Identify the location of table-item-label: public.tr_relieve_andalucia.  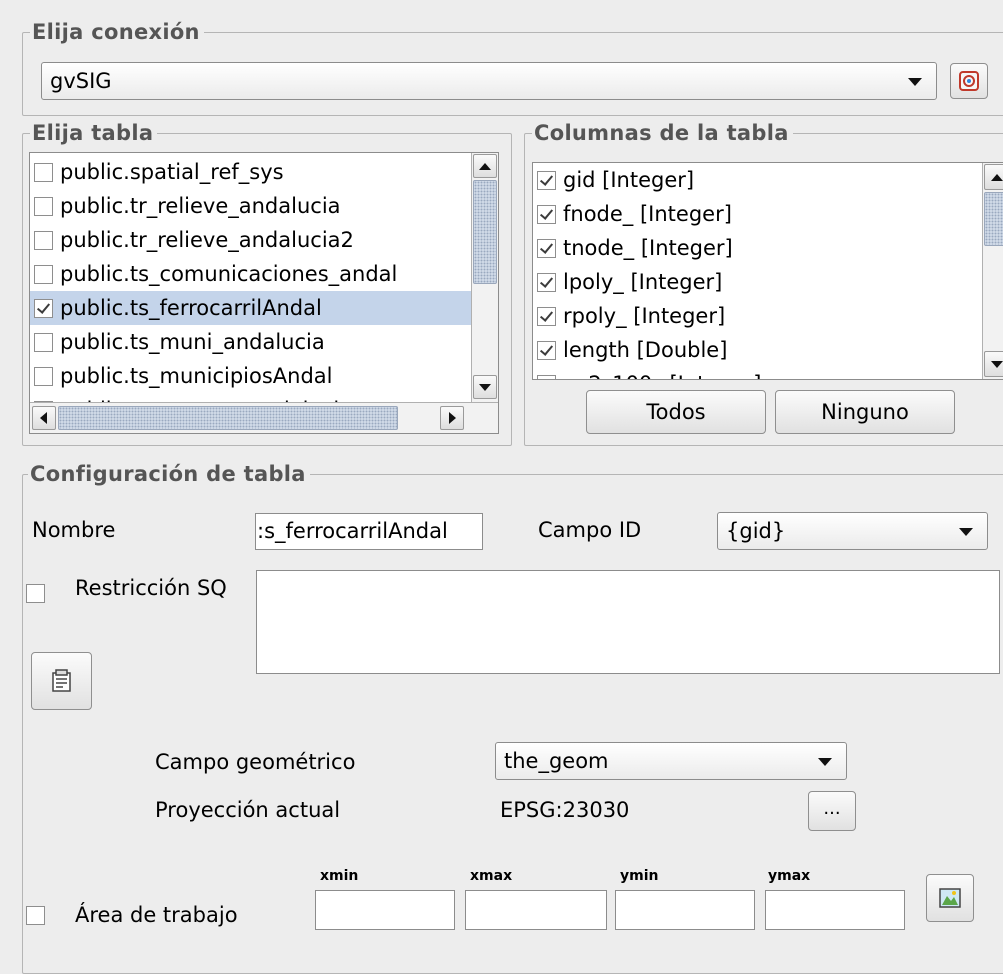
(200, 206).